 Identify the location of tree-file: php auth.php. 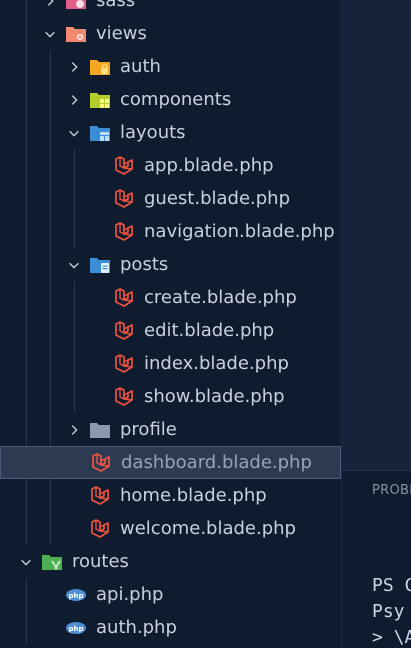
(170, 627).